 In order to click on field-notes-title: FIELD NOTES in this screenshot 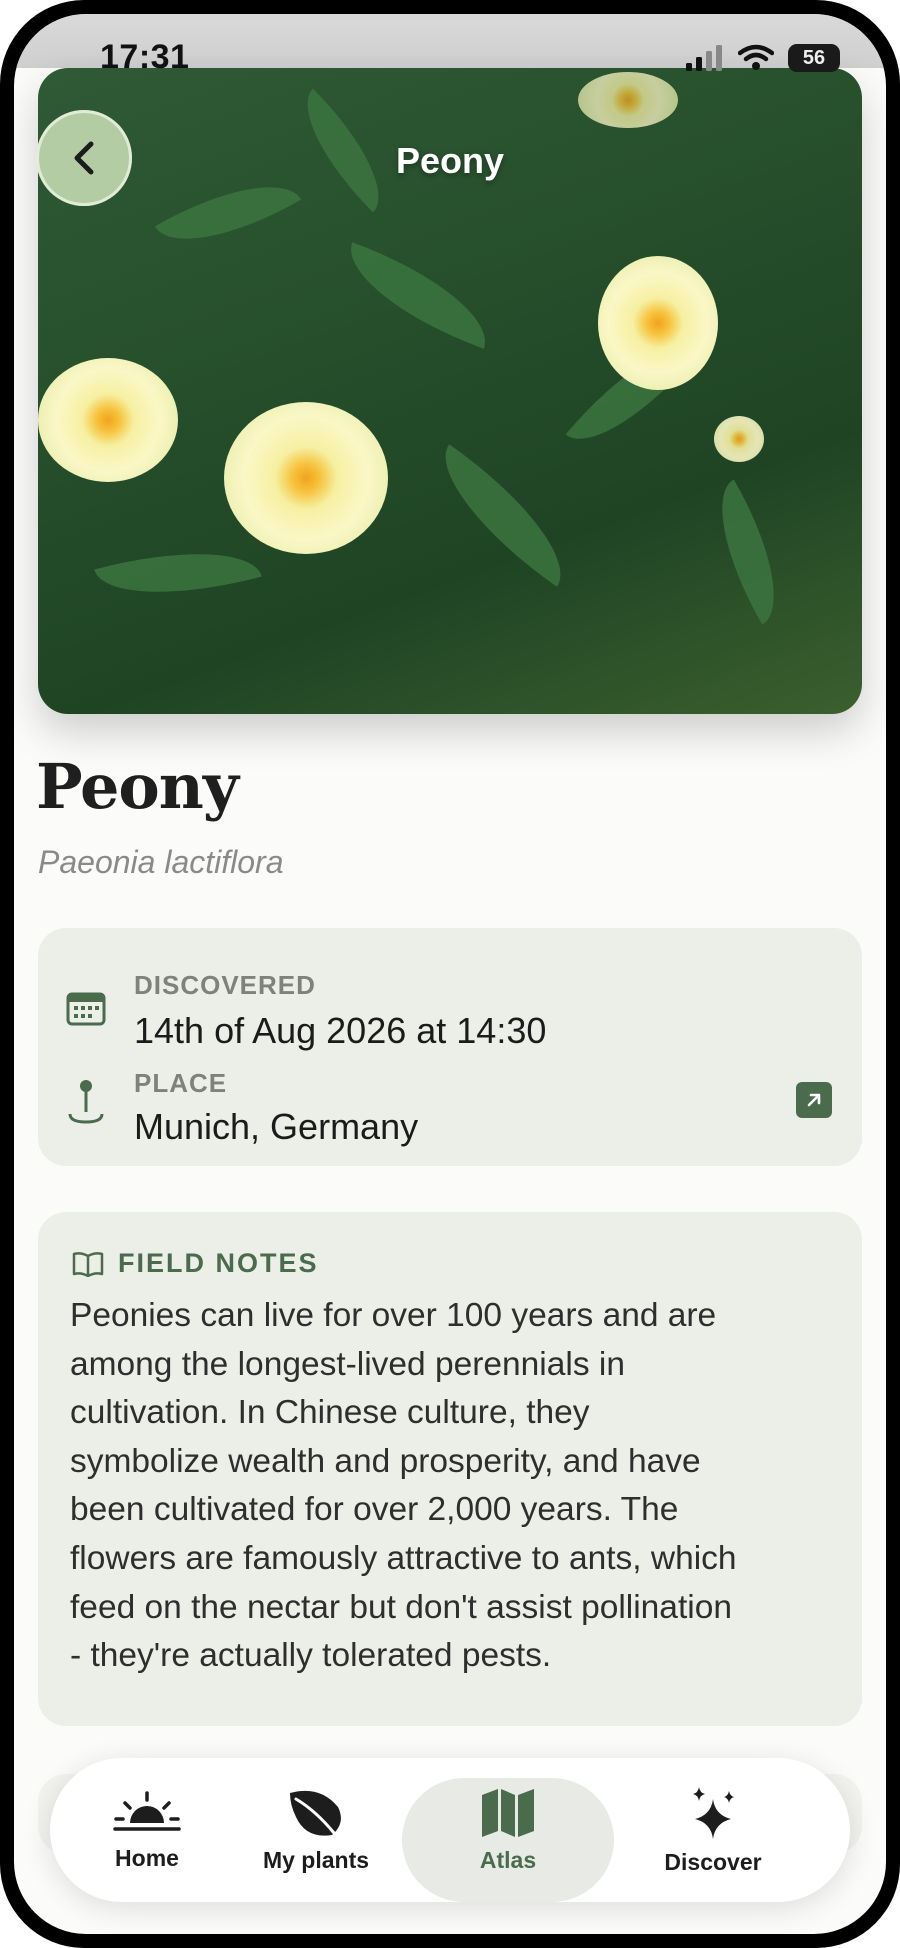, I will do `click(218, 1263)`.